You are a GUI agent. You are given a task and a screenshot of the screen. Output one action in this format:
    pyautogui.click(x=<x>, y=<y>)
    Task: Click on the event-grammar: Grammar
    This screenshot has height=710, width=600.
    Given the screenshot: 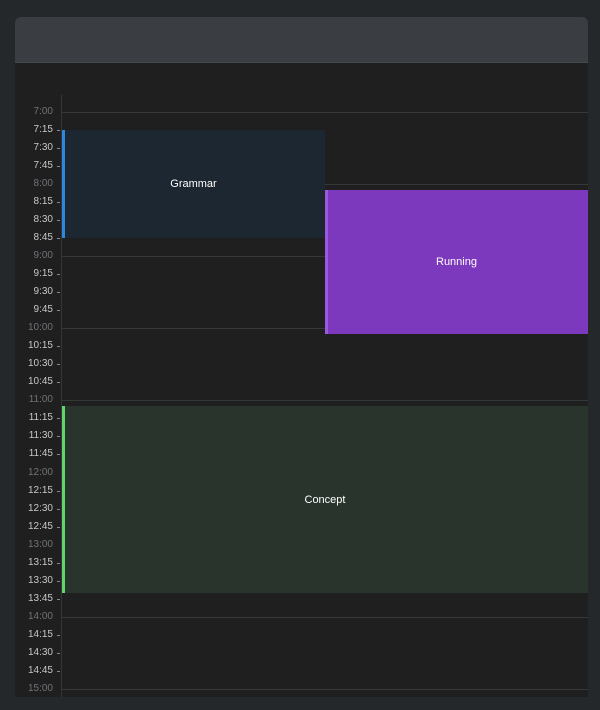 What is the action you would take?
    pyautogui.click(x=193, y=184)
    